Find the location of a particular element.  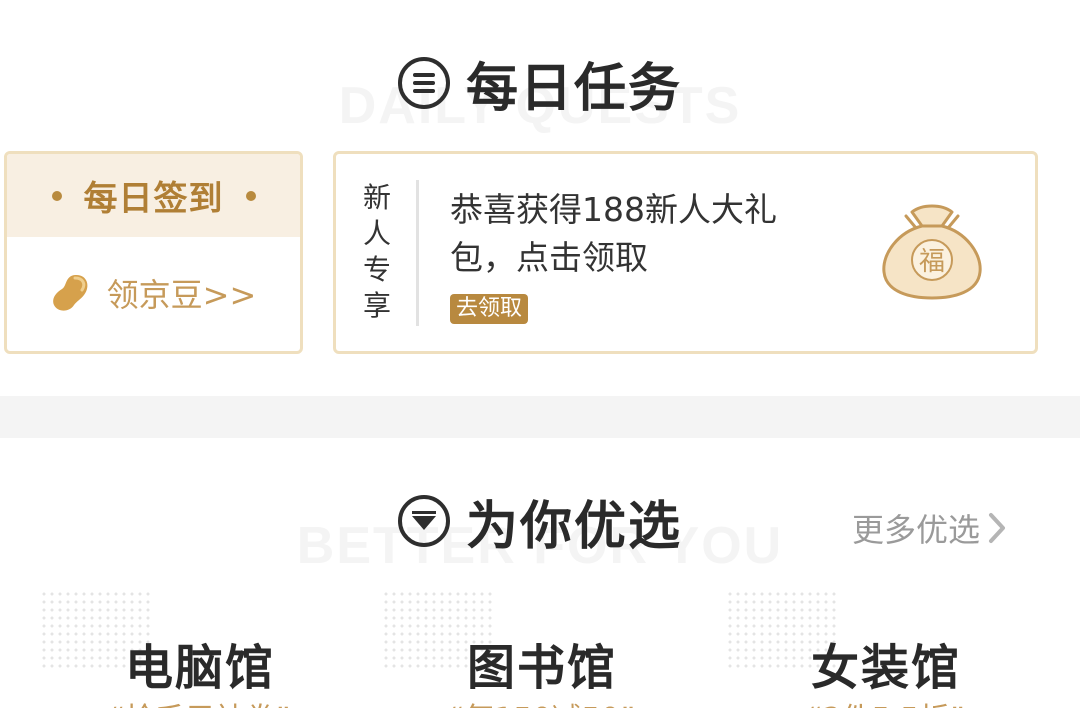

daily-checkin-card: 每日签到 领京豆>> is located at coordinates (153, 252).